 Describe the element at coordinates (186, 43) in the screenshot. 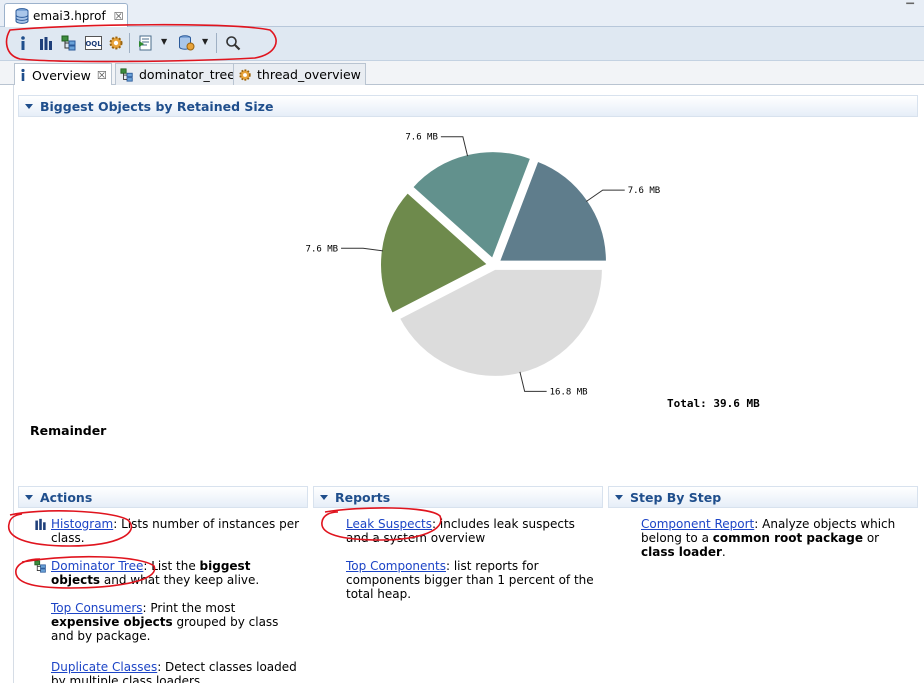

I see `query-browser-icon` at that location.